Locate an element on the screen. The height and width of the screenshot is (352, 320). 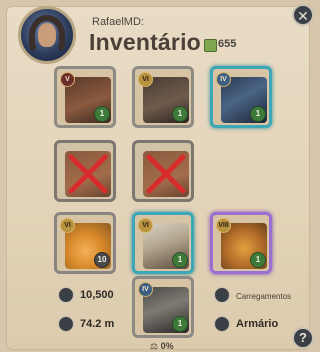
potion-slot: VI 10 is located at coordinates (85, 243).